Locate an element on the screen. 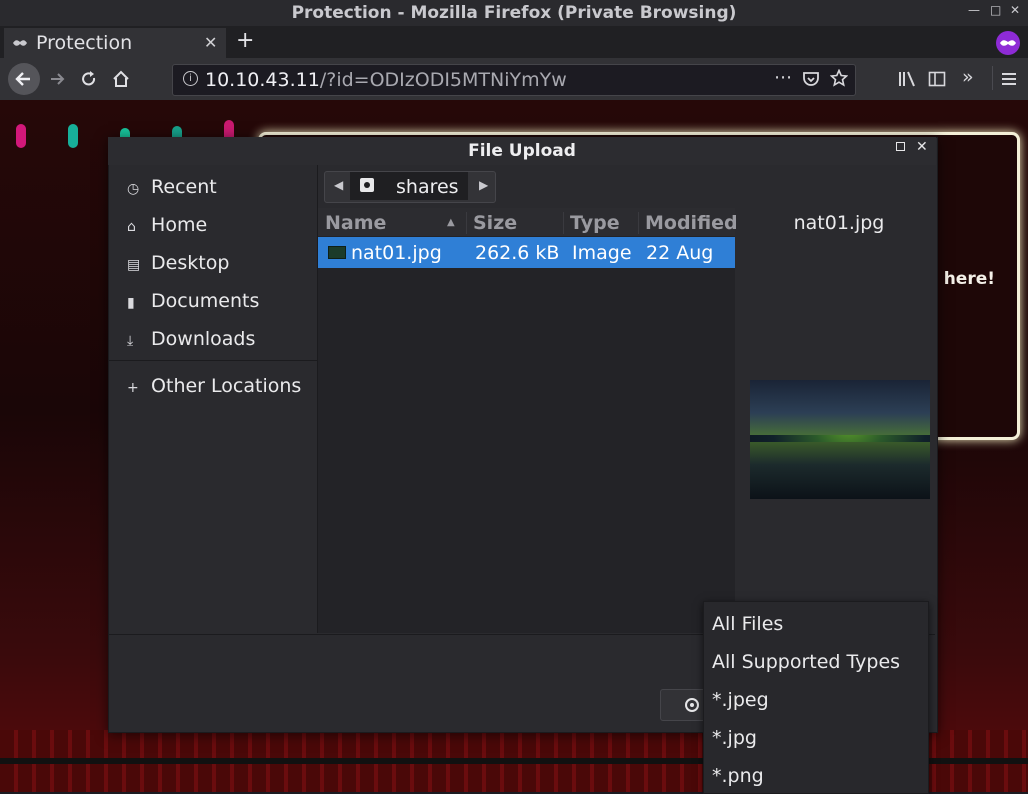  sidebar-item-documents: ▮ Documents is located at coordinates (193, 301).